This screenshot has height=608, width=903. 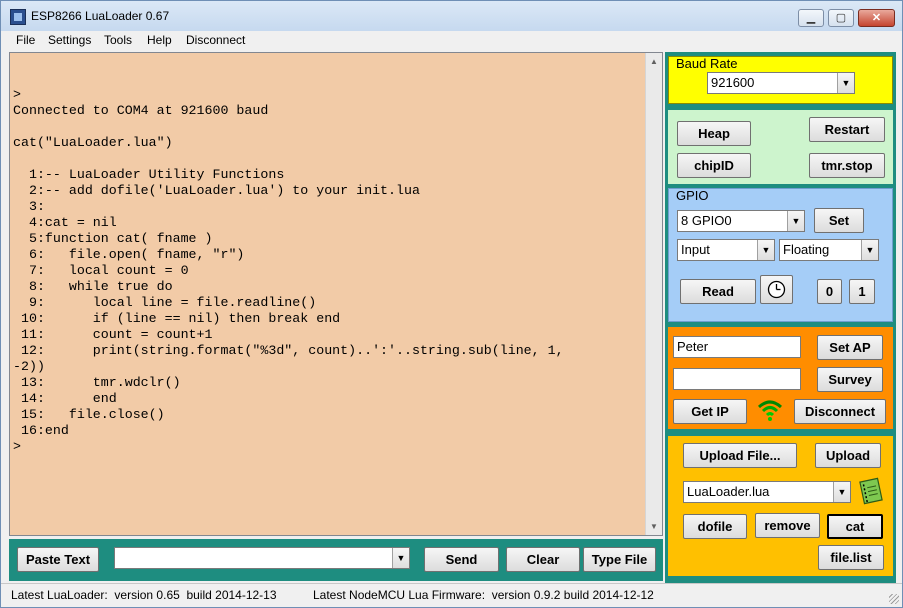 What do you see at coordinates (113, 334) in the screenshot?
I see `console-line: 11: count = count+1` at bounding box center [113, 334].